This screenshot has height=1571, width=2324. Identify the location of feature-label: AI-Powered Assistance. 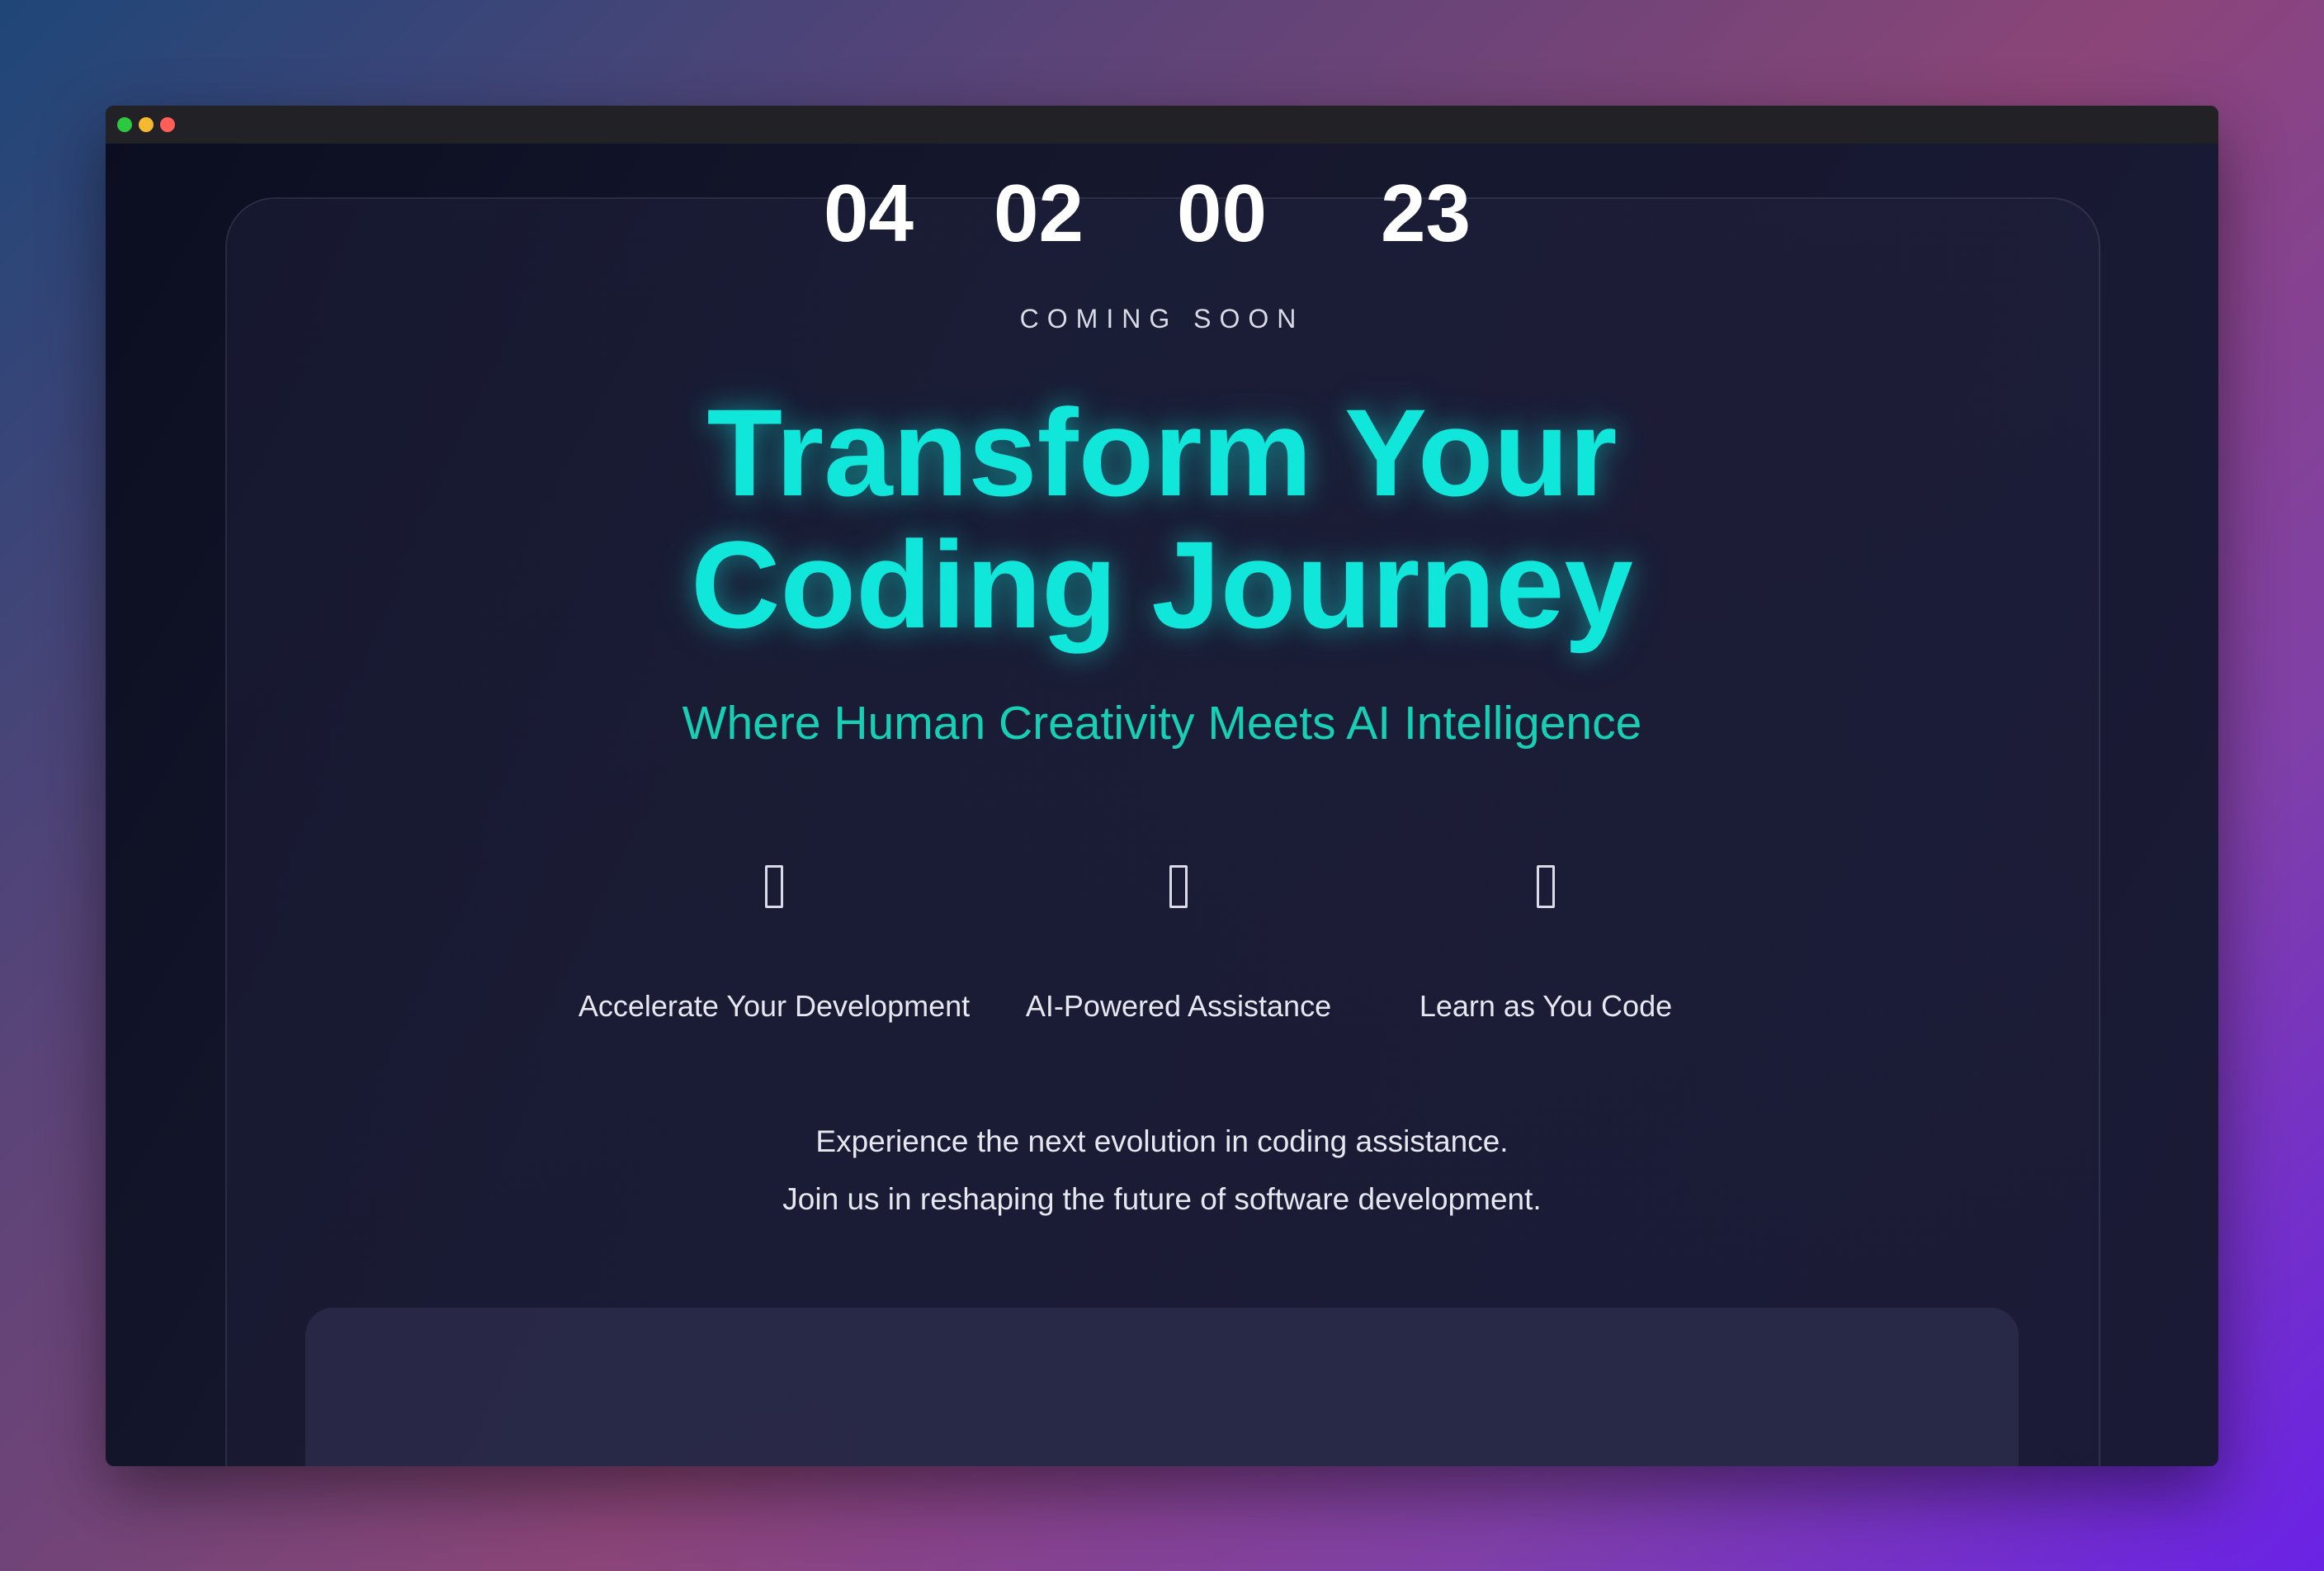
(1178, 1006).